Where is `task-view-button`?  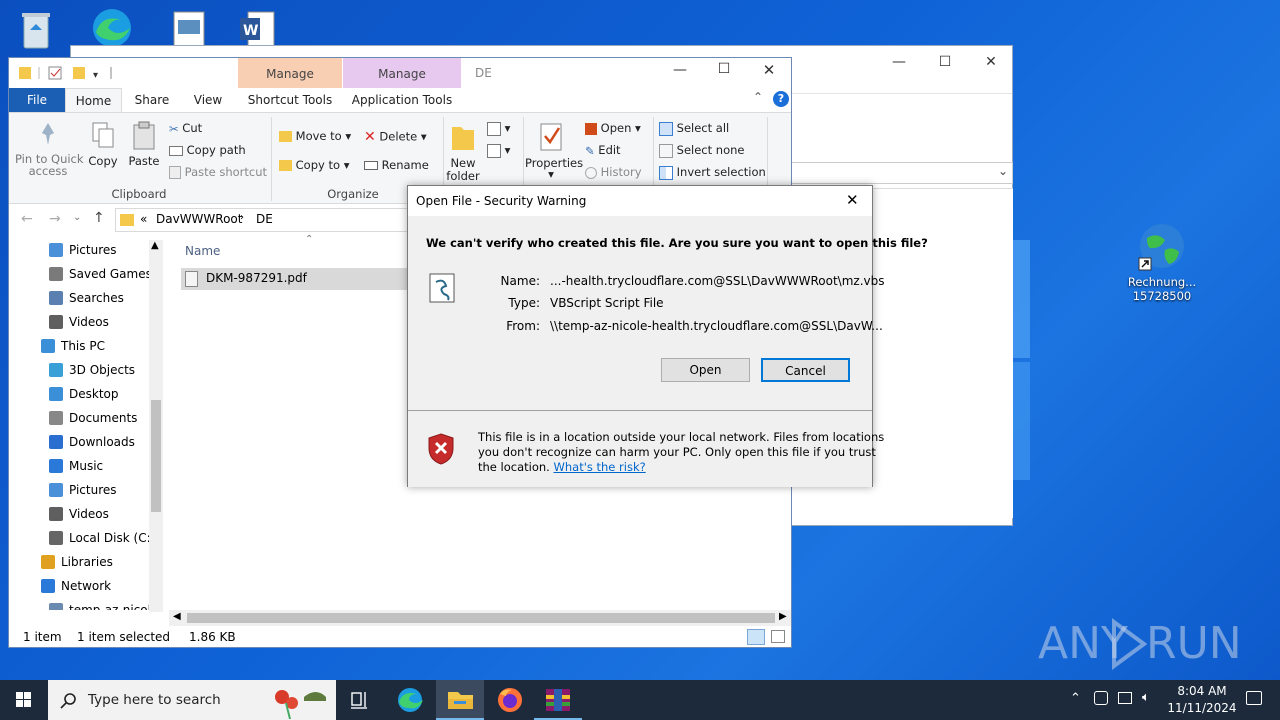
task-view-button is located at coordinates (360, 700).